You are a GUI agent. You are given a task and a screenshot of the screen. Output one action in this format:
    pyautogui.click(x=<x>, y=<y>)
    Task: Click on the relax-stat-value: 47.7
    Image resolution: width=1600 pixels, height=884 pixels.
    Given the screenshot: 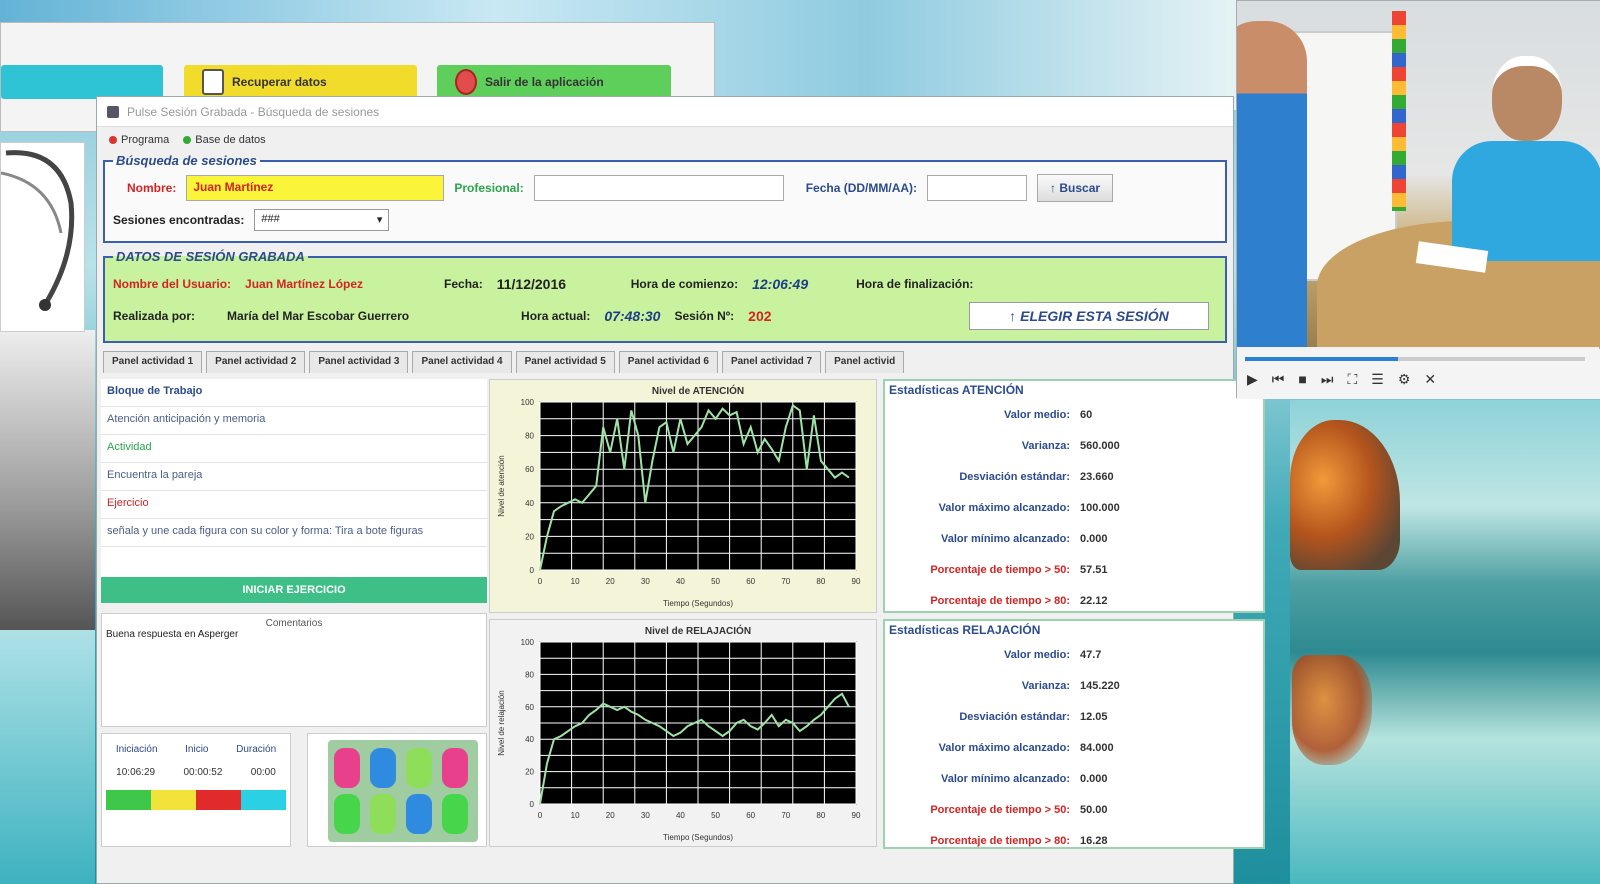 What is the action you would take?
    pyautogui.click(x=1091, y=654)
    